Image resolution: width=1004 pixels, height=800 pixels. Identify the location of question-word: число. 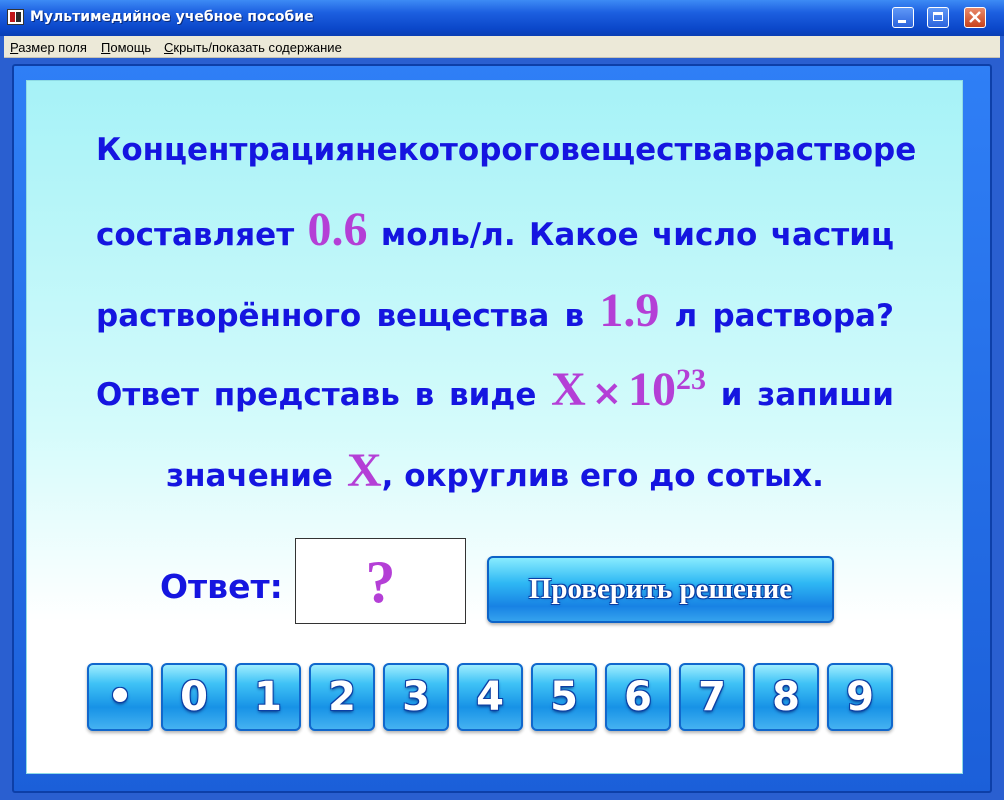
(704, 235).